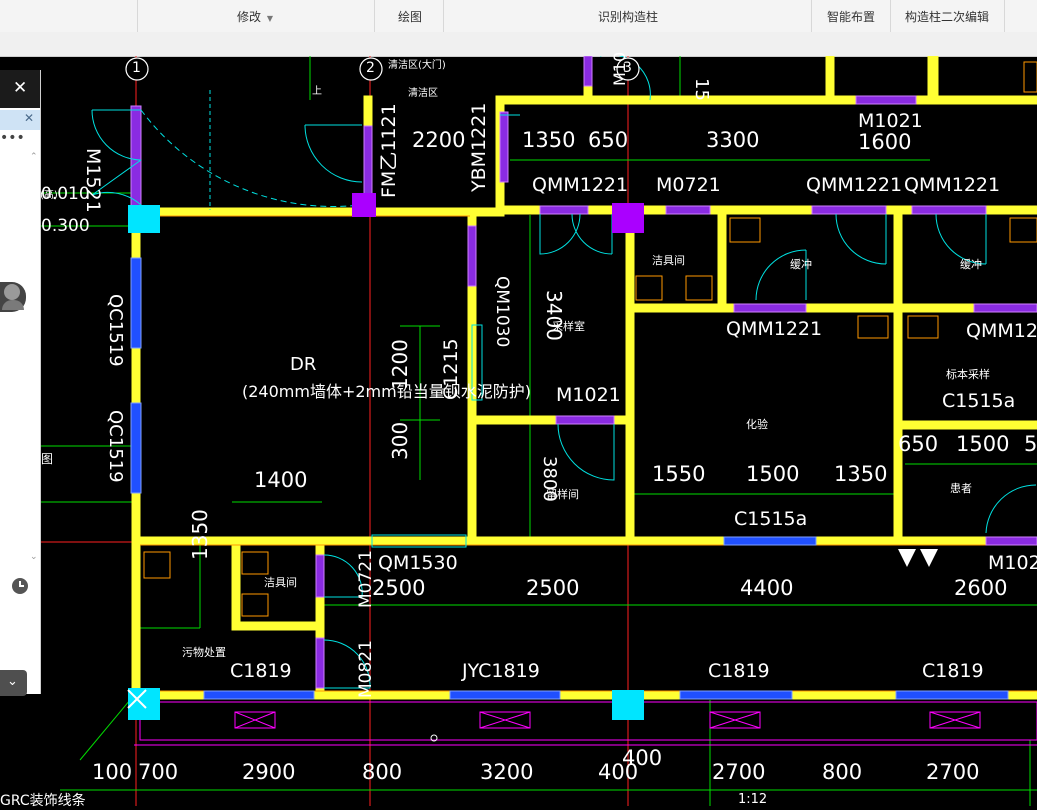 The width and height of the screenshot is (1037, 810). I want to click on options-bar, so click(518, 44).